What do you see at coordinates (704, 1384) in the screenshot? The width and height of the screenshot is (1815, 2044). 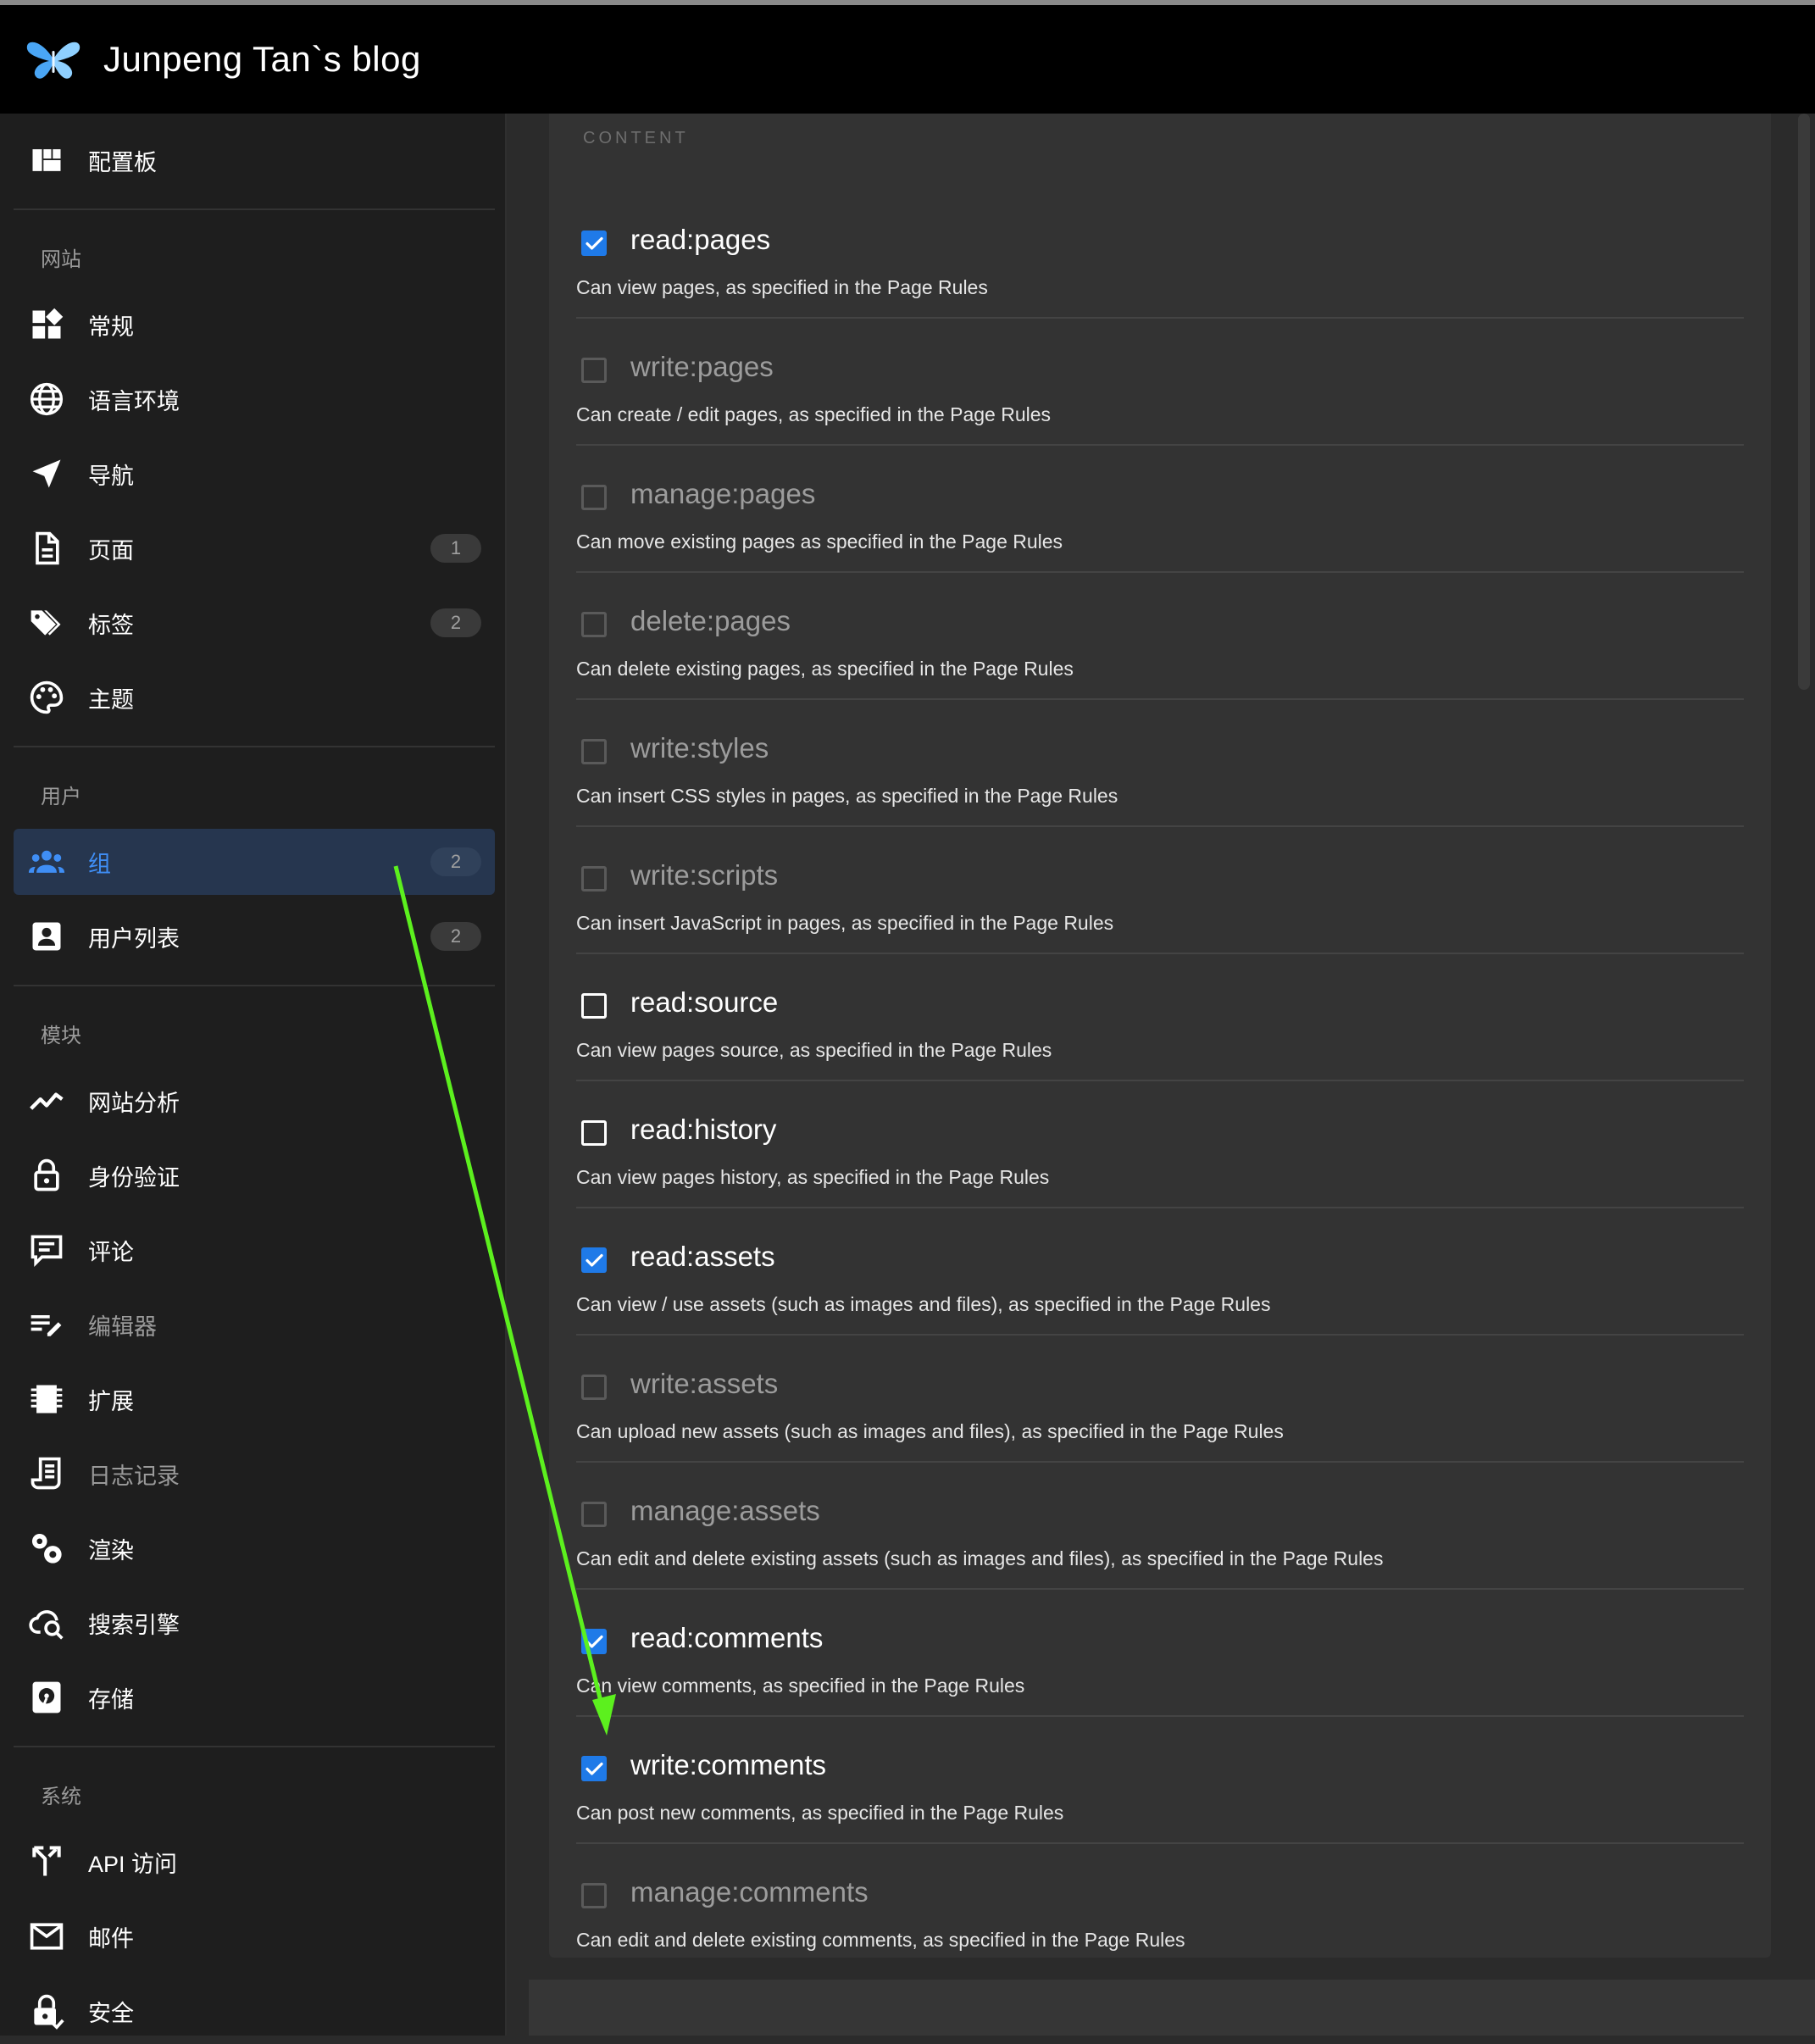 I see `permission-name: write:assets` at bounding box center [704, 1384].